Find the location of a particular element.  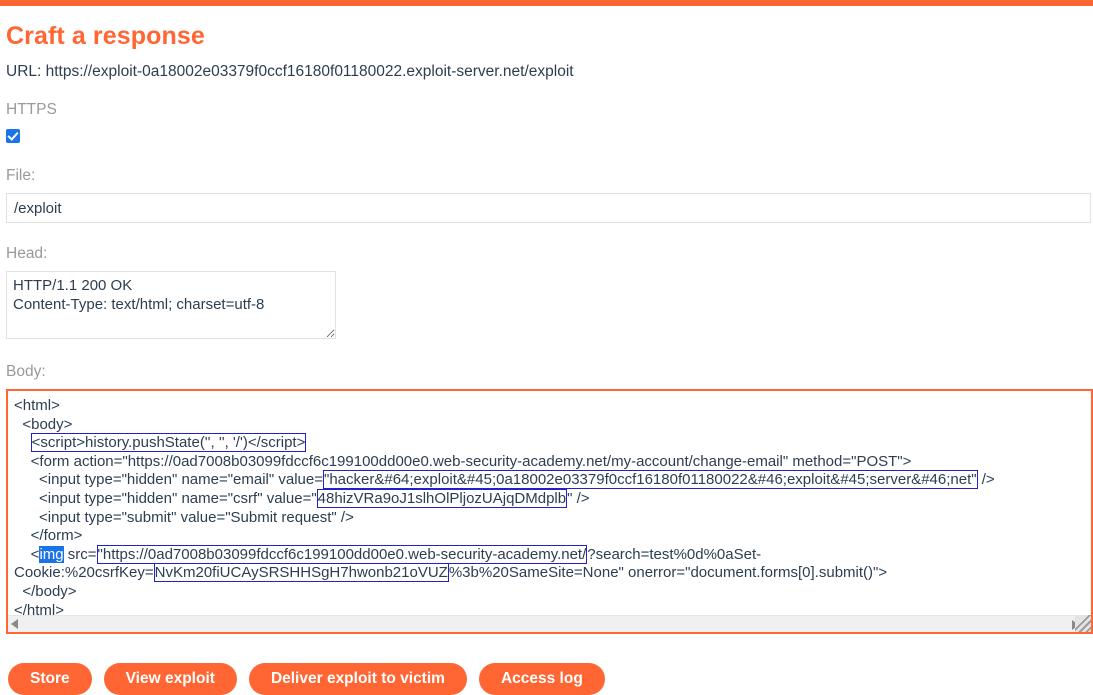

code-line-body-open: <body> is located at coordinates (43, 424).